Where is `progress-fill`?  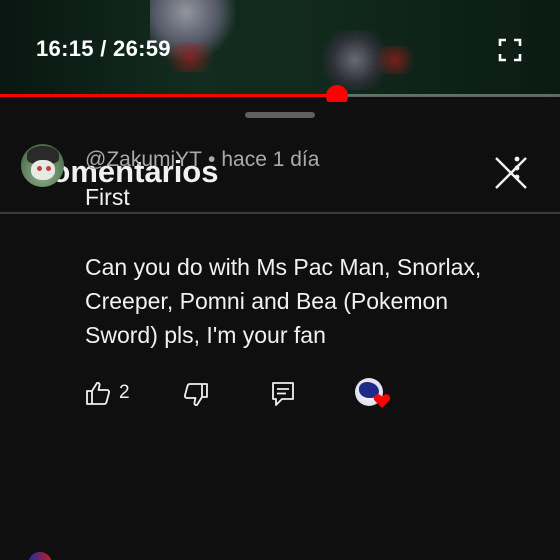 progress-fill is located at coordinates (169, 95).